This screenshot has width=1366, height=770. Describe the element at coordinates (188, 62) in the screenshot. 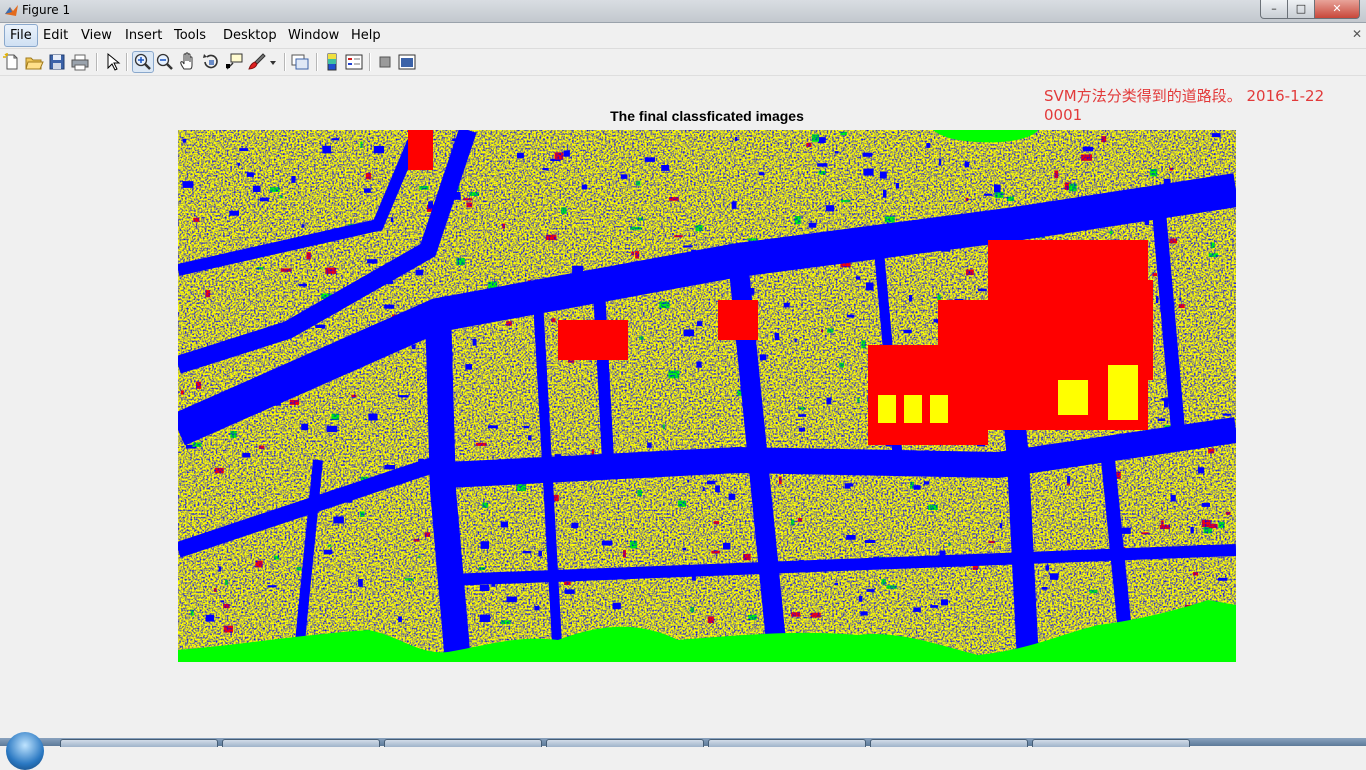

I see `pan-hand-icon` at that location.